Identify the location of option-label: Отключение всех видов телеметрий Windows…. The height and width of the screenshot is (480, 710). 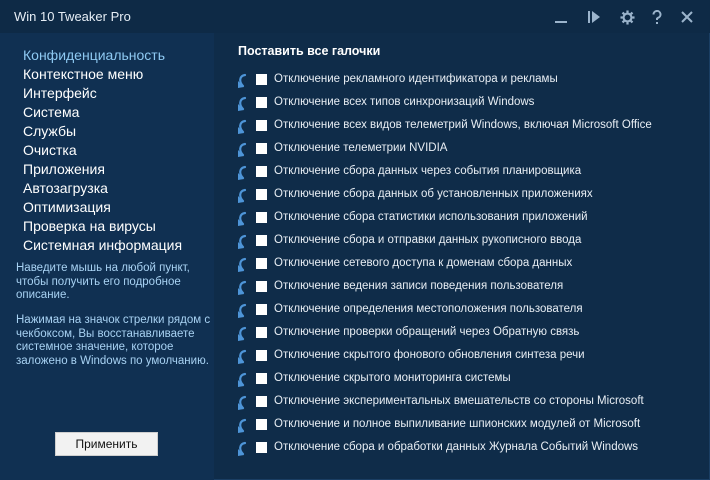
(463, 125).